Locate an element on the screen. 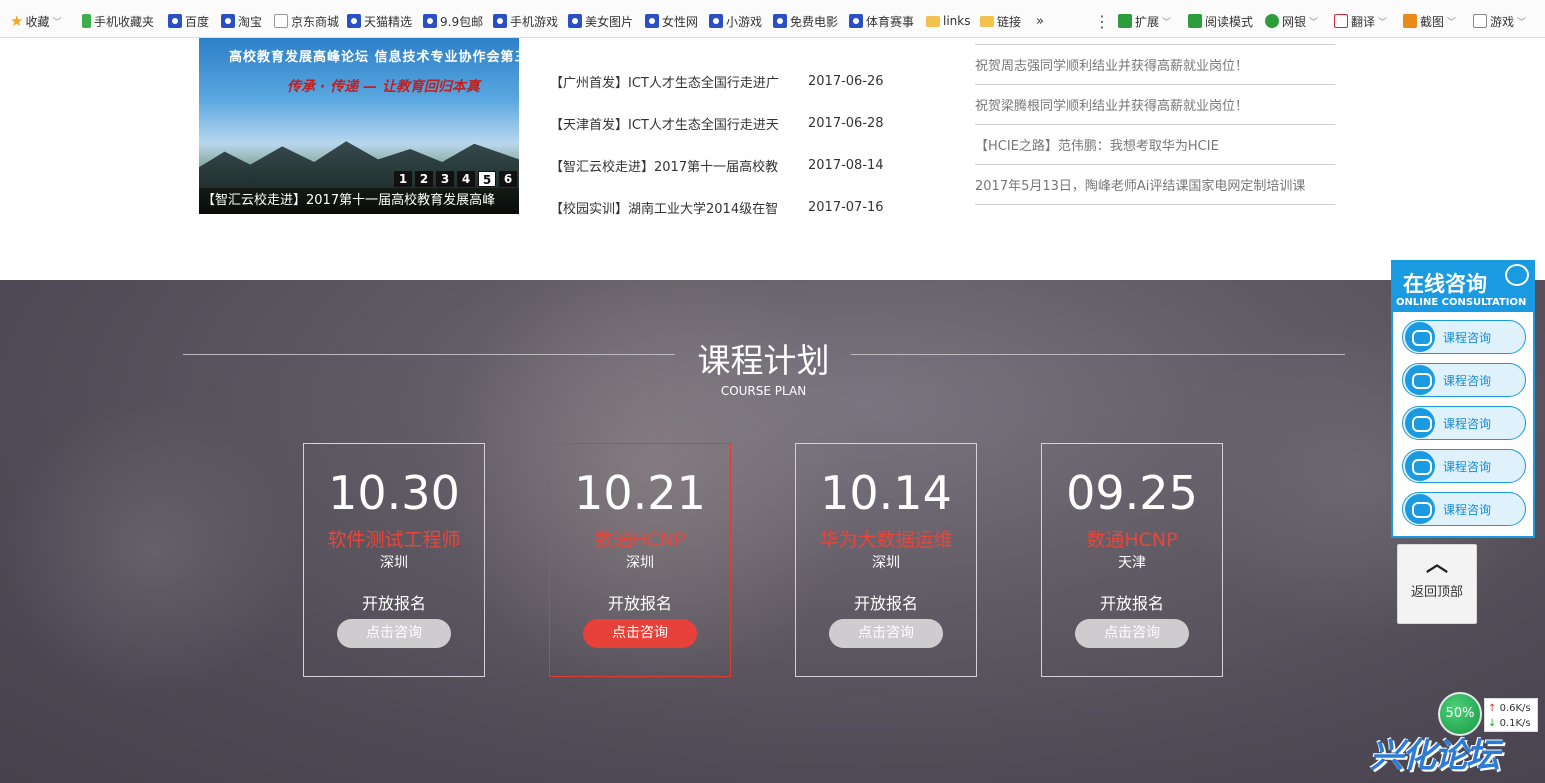  notice-item: 2017年5月13日，陶峰老师Ai评结课国家电网定制培训课 is located at coordinates (1155, 185).